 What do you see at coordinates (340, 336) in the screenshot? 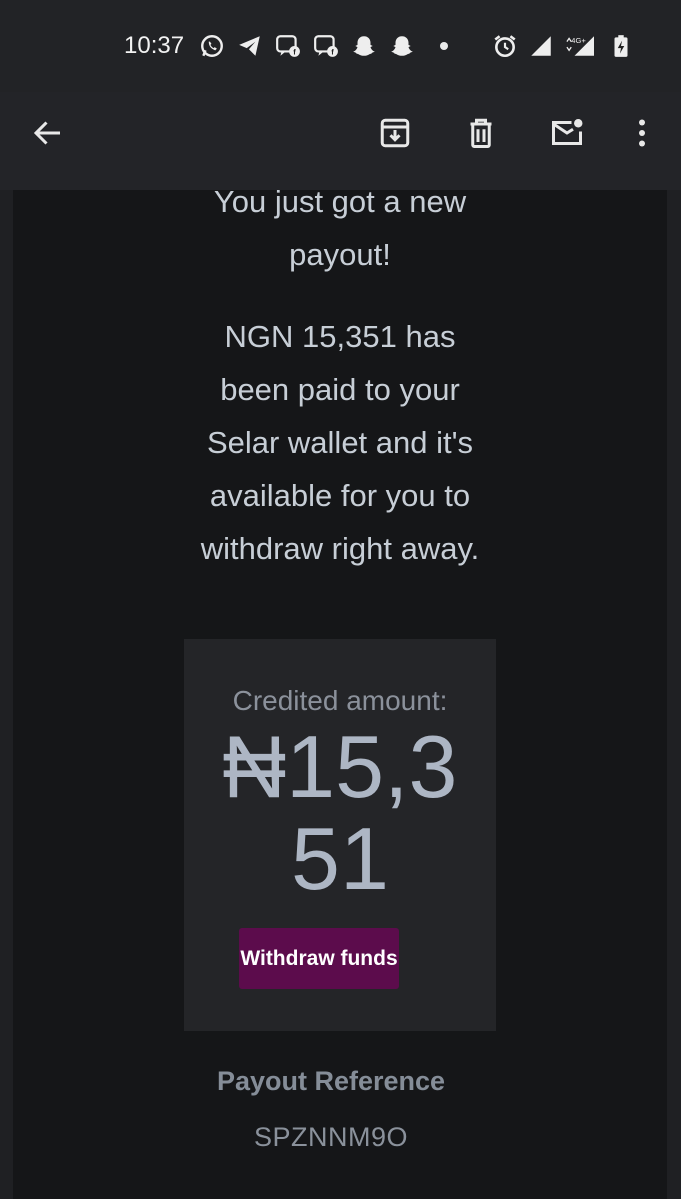
I see `message-line: NGN 15,351 has` at bounding box center [340, 336].